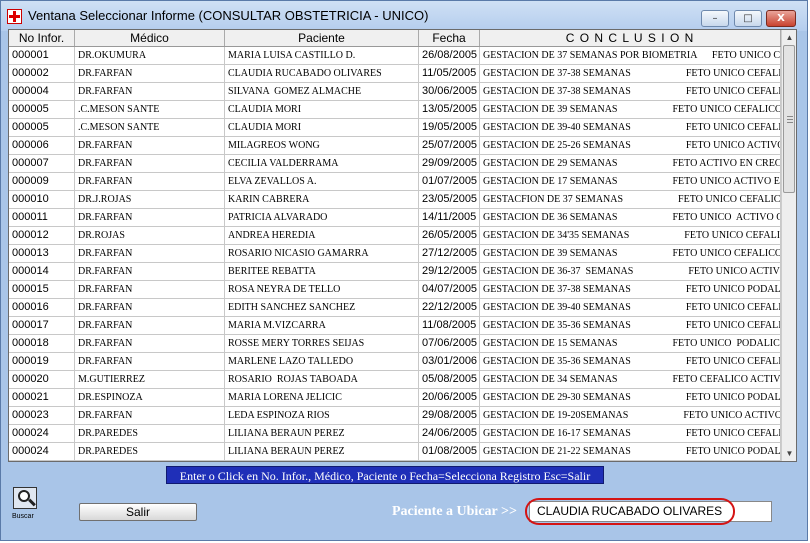 The image size is (810, 543). What do you see at coordinates (42, 163) in the screenshot?
I see `cell-no-infor: 000007` at bounding box center [42, 163].